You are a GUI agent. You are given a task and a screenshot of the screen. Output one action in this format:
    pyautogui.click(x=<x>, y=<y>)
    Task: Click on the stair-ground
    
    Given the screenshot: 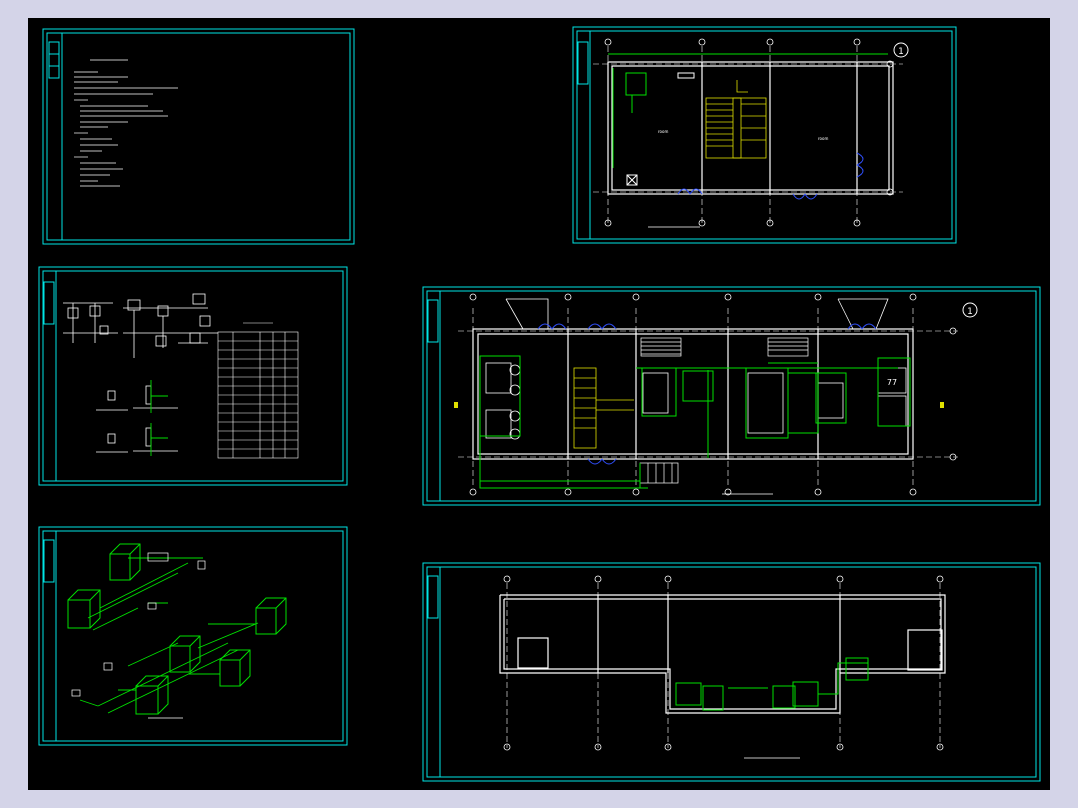 What is the action you would take?
    pyautogui.click(x=603, y=408)
    